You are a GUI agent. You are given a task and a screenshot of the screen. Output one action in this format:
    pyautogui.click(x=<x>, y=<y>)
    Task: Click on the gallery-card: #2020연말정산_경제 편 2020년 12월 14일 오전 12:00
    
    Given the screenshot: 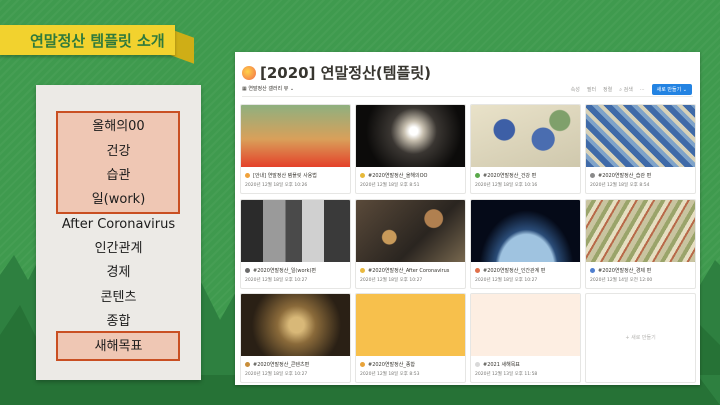 What is the action you would take?
    pyautogui.click(x=640, y=244)
    